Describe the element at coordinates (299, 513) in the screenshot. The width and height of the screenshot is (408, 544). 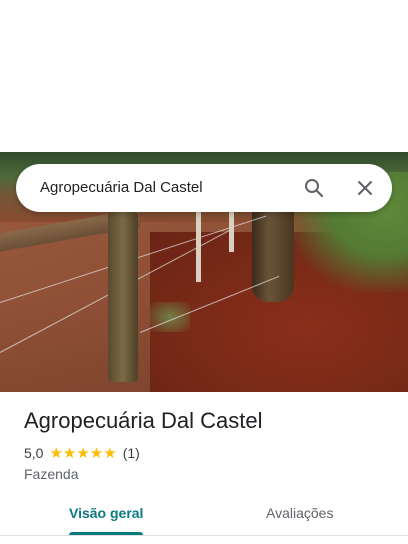
I see `tab-reviews: Avaliações` at that location.